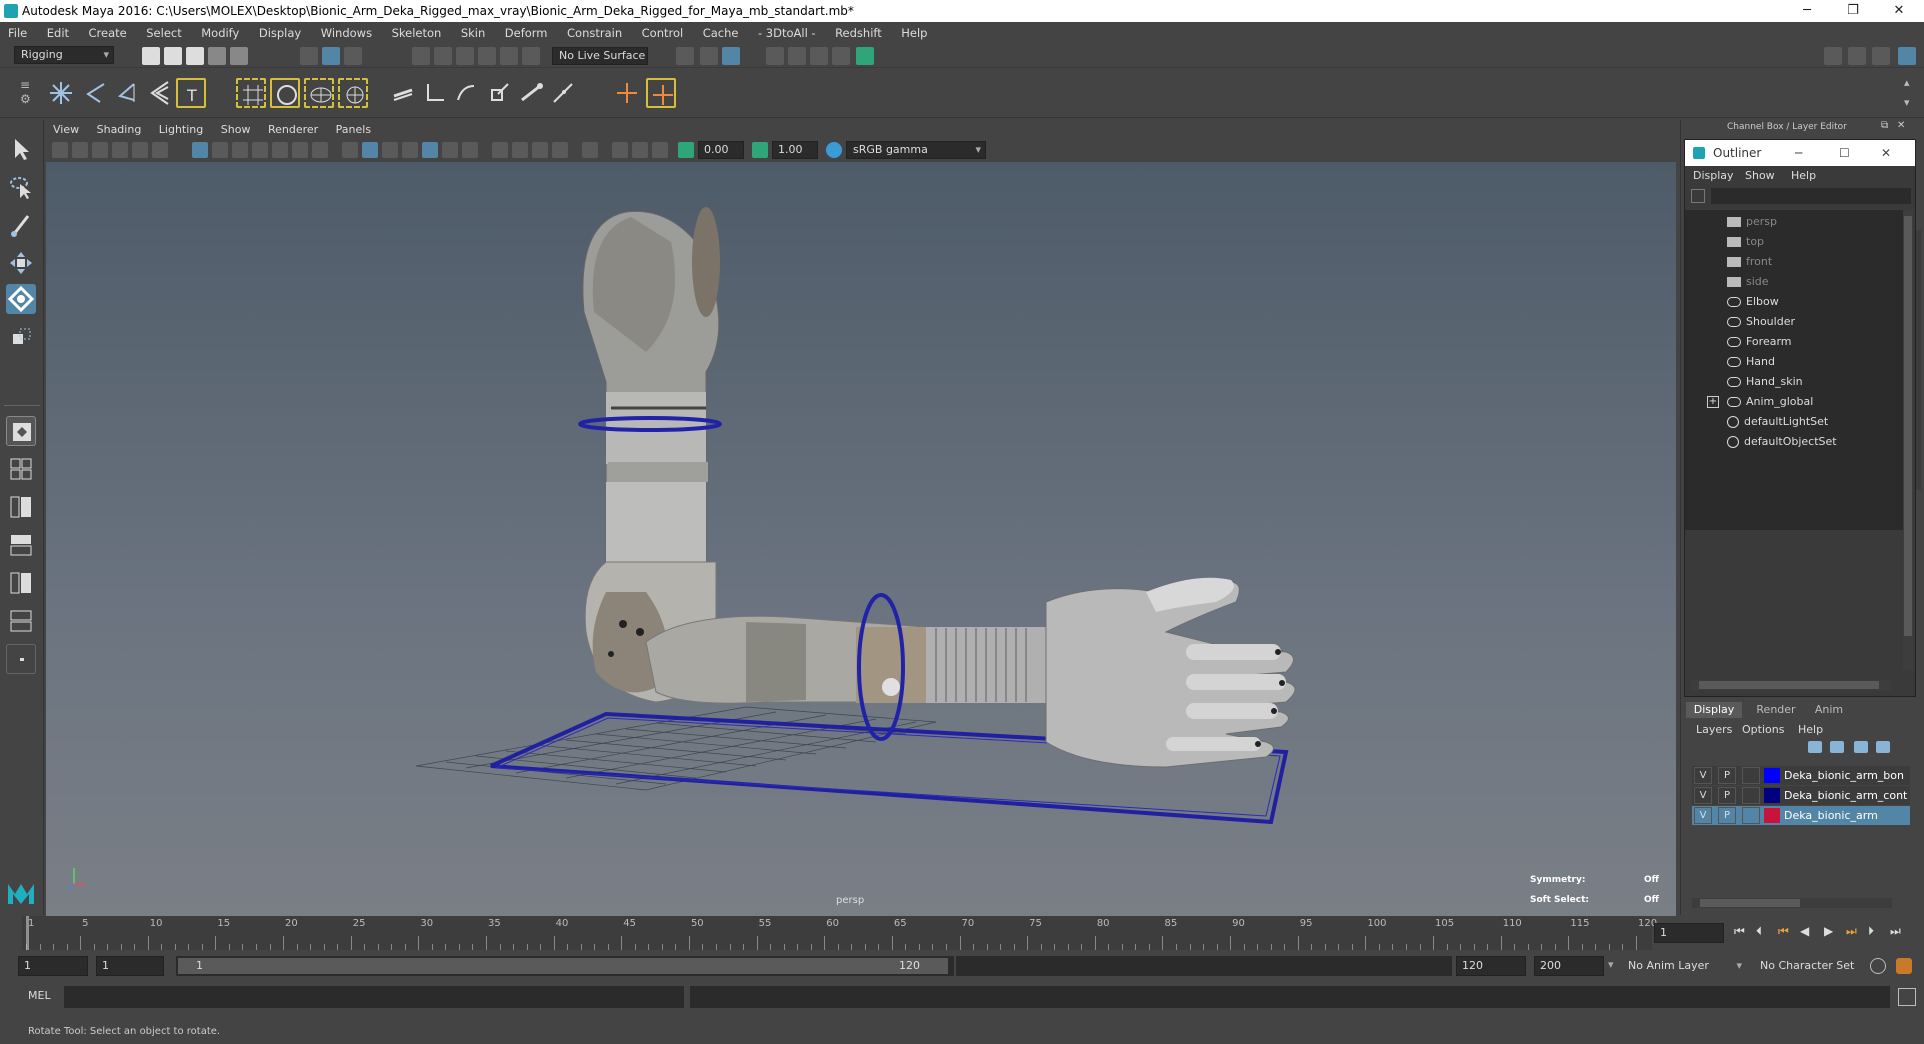  Describe the element at coordinates (731, 56) in the screenshot. I see `render-settings-icon` at that location.